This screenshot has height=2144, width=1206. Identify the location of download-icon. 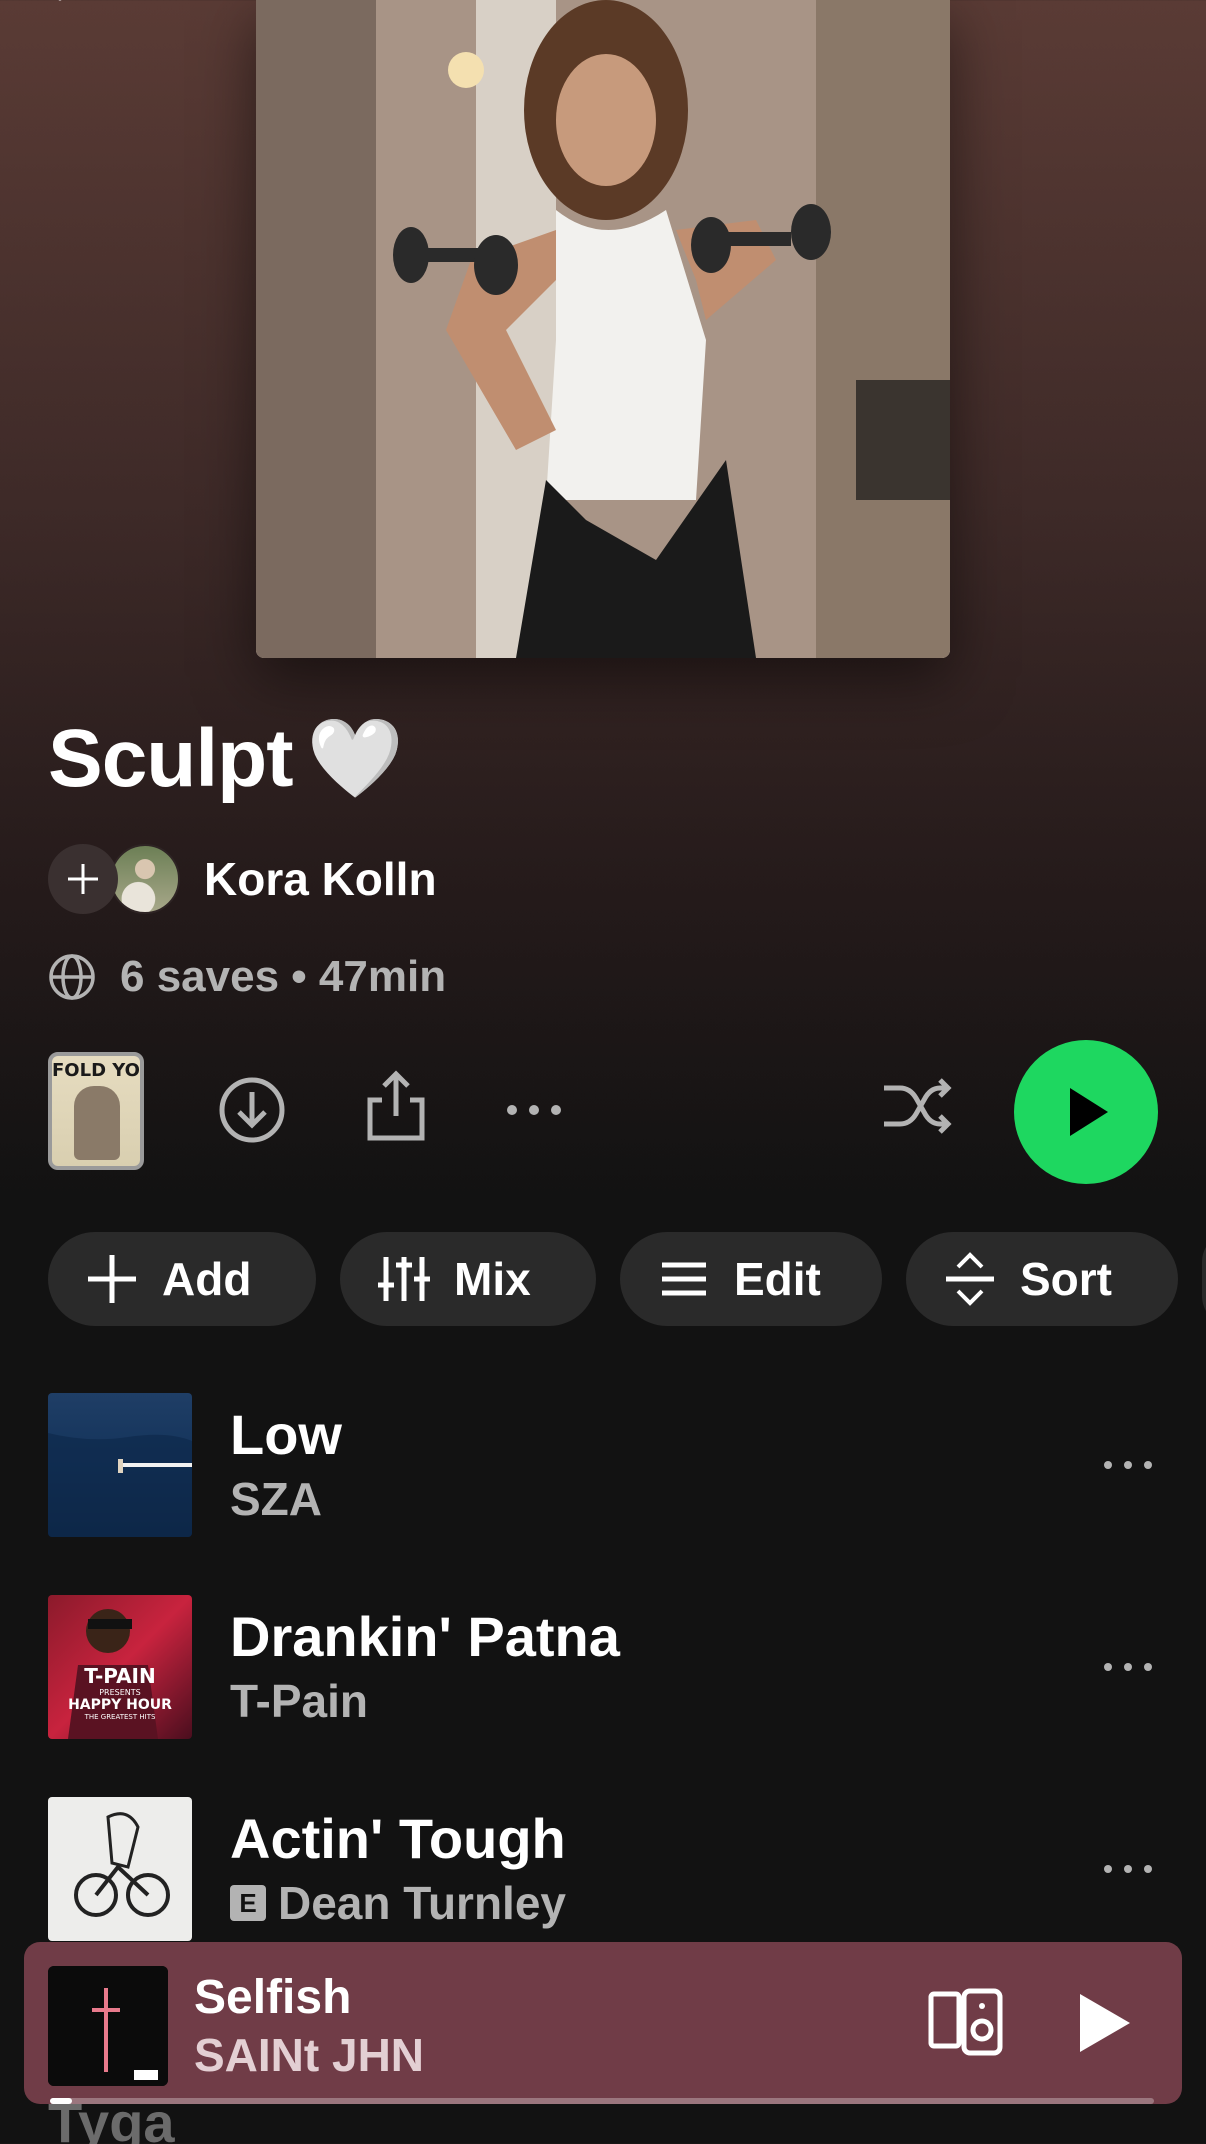
(252, 1110).